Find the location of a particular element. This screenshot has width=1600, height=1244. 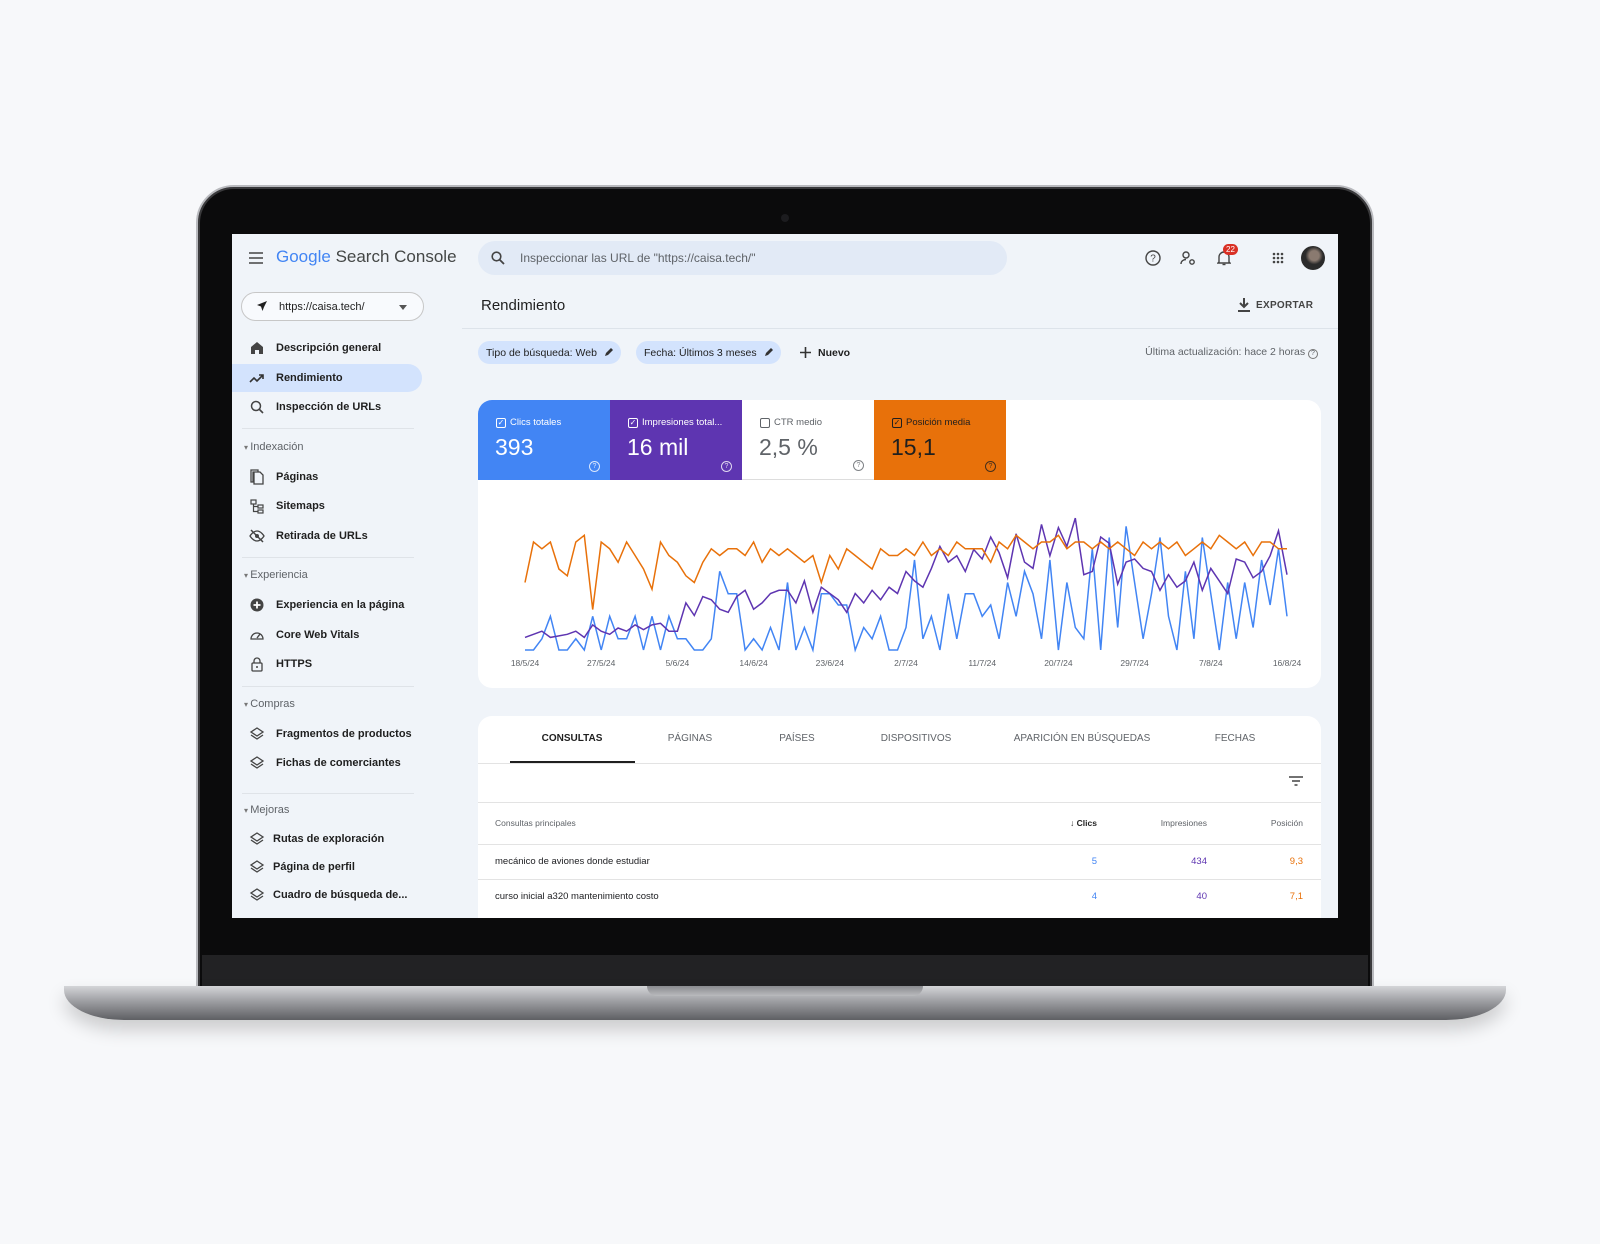

camera is located at coordinates (785, 218).